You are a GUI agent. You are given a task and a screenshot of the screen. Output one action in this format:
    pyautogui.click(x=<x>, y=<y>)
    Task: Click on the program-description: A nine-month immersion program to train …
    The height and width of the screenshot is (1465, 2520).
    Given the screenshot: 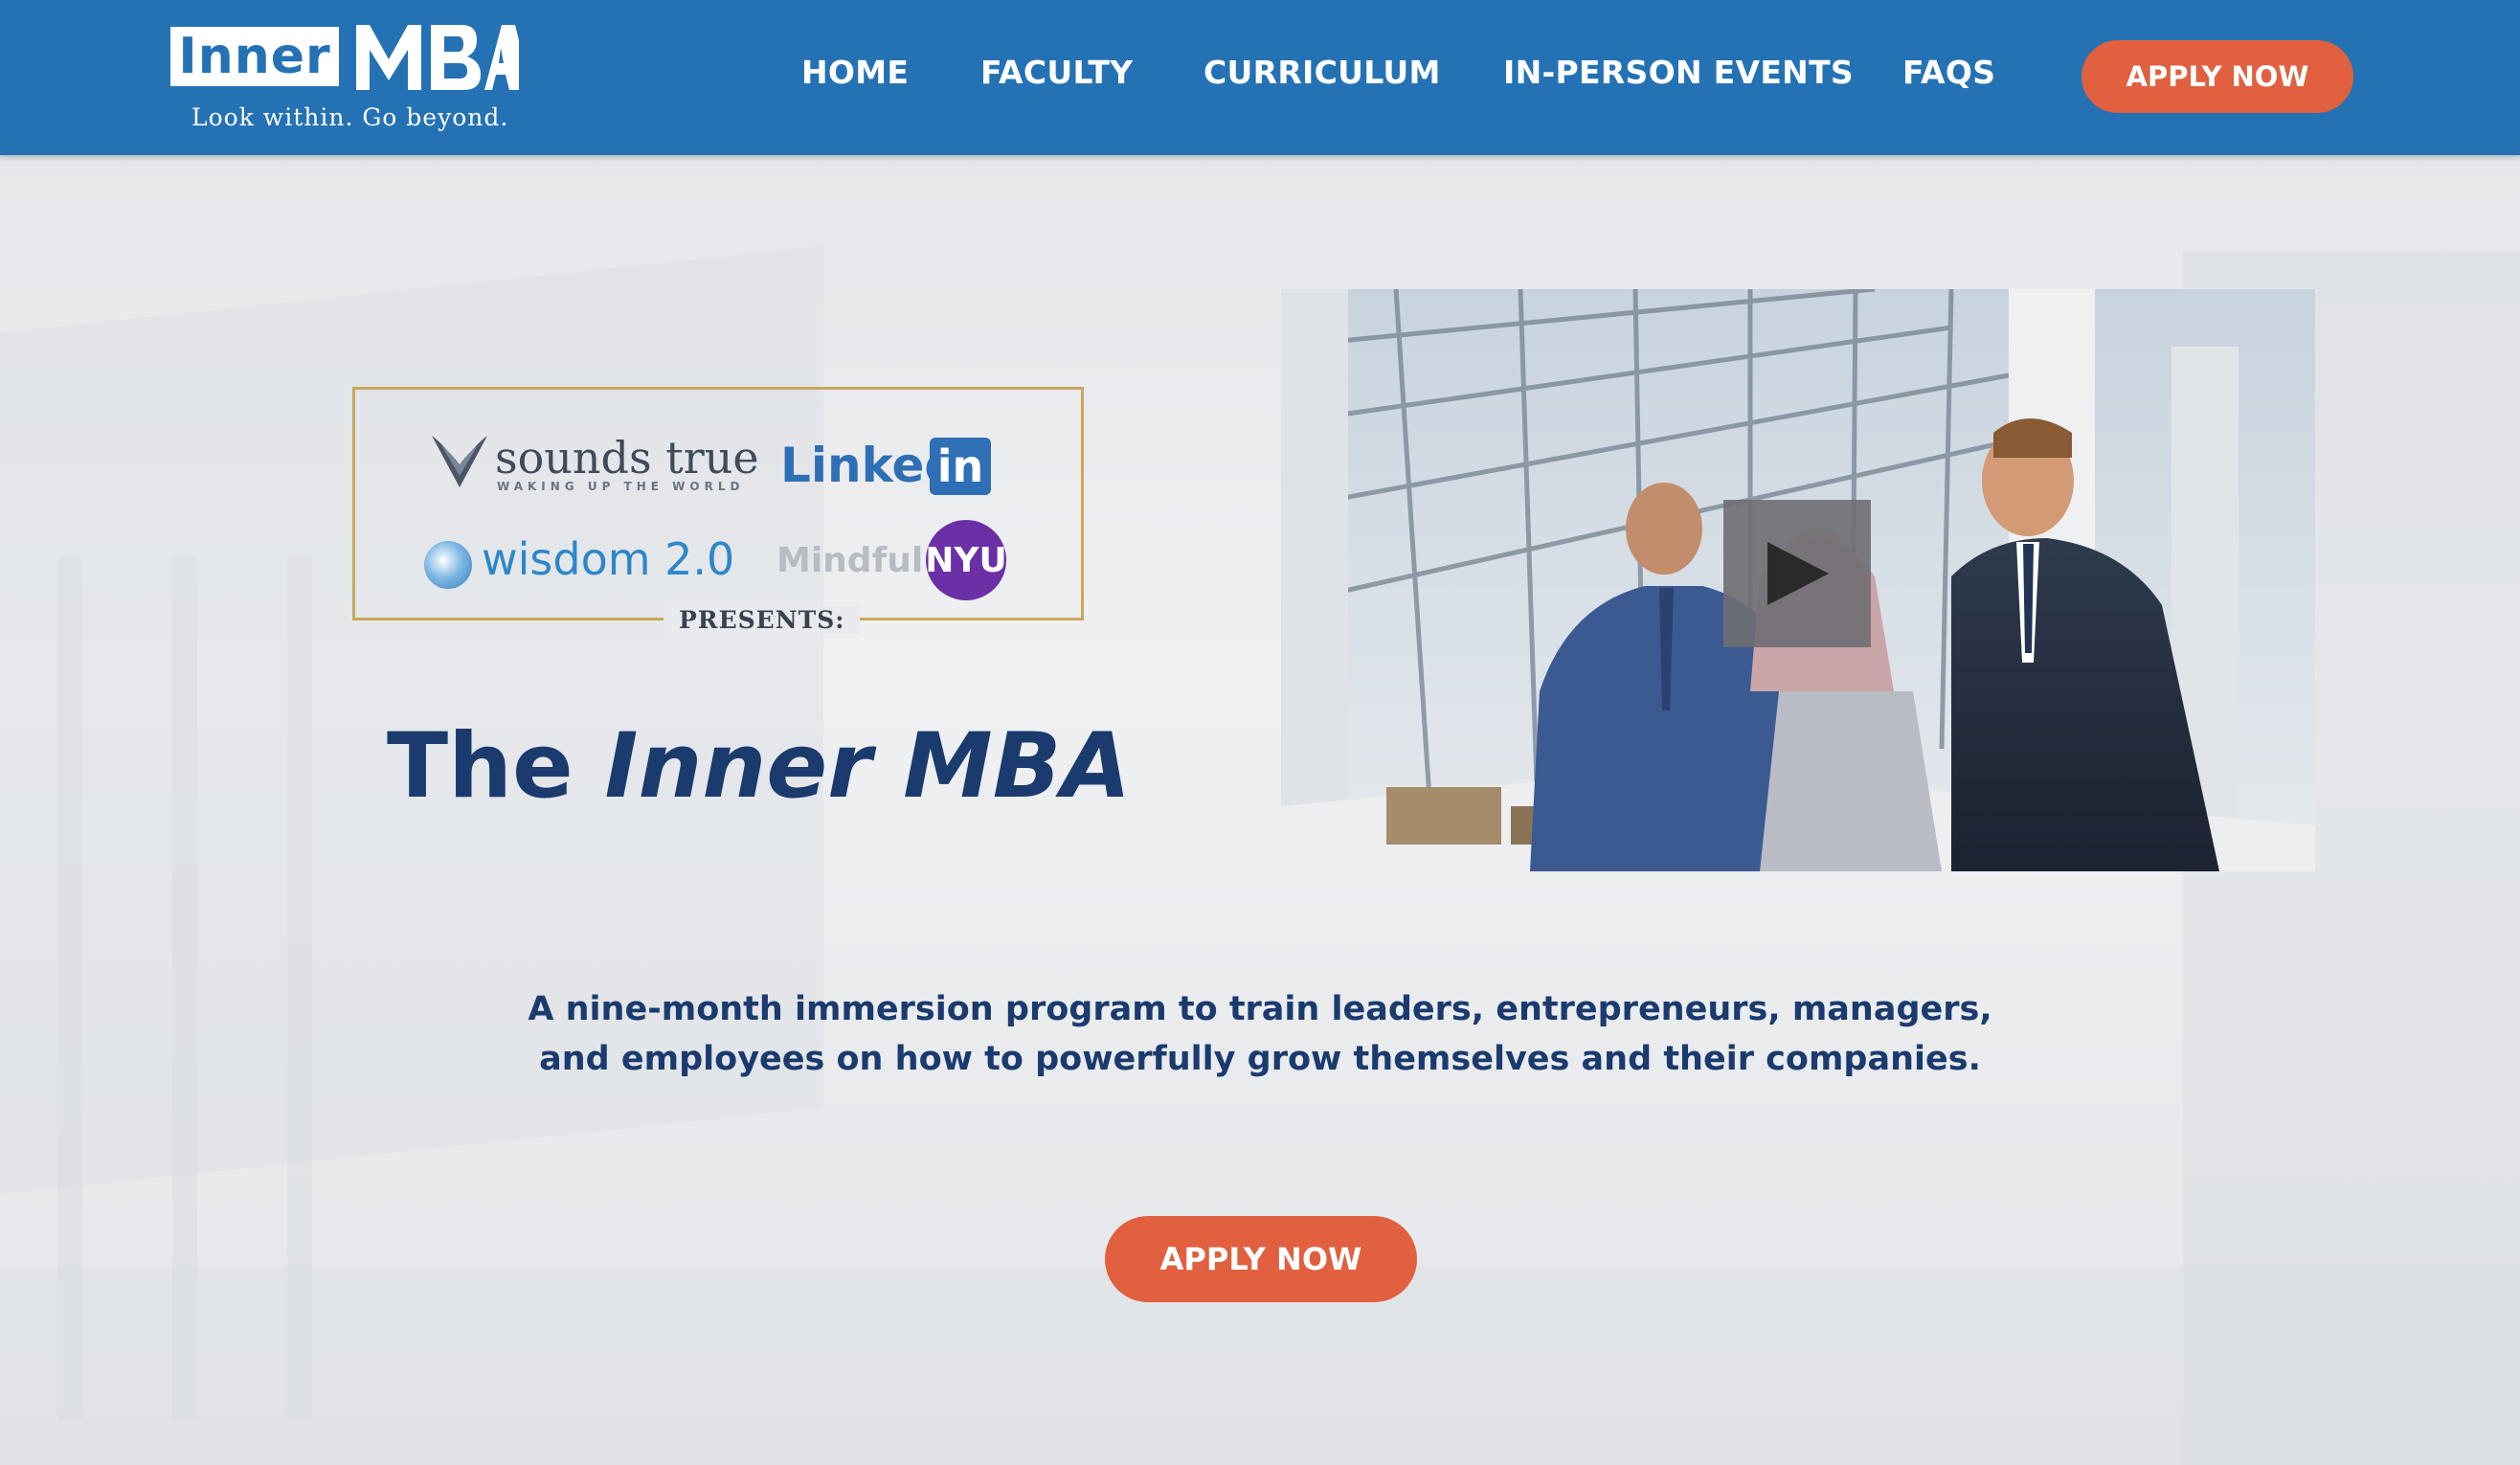 What is the action you would take?
    pyautogui.click(x=1260, y=1034)
    